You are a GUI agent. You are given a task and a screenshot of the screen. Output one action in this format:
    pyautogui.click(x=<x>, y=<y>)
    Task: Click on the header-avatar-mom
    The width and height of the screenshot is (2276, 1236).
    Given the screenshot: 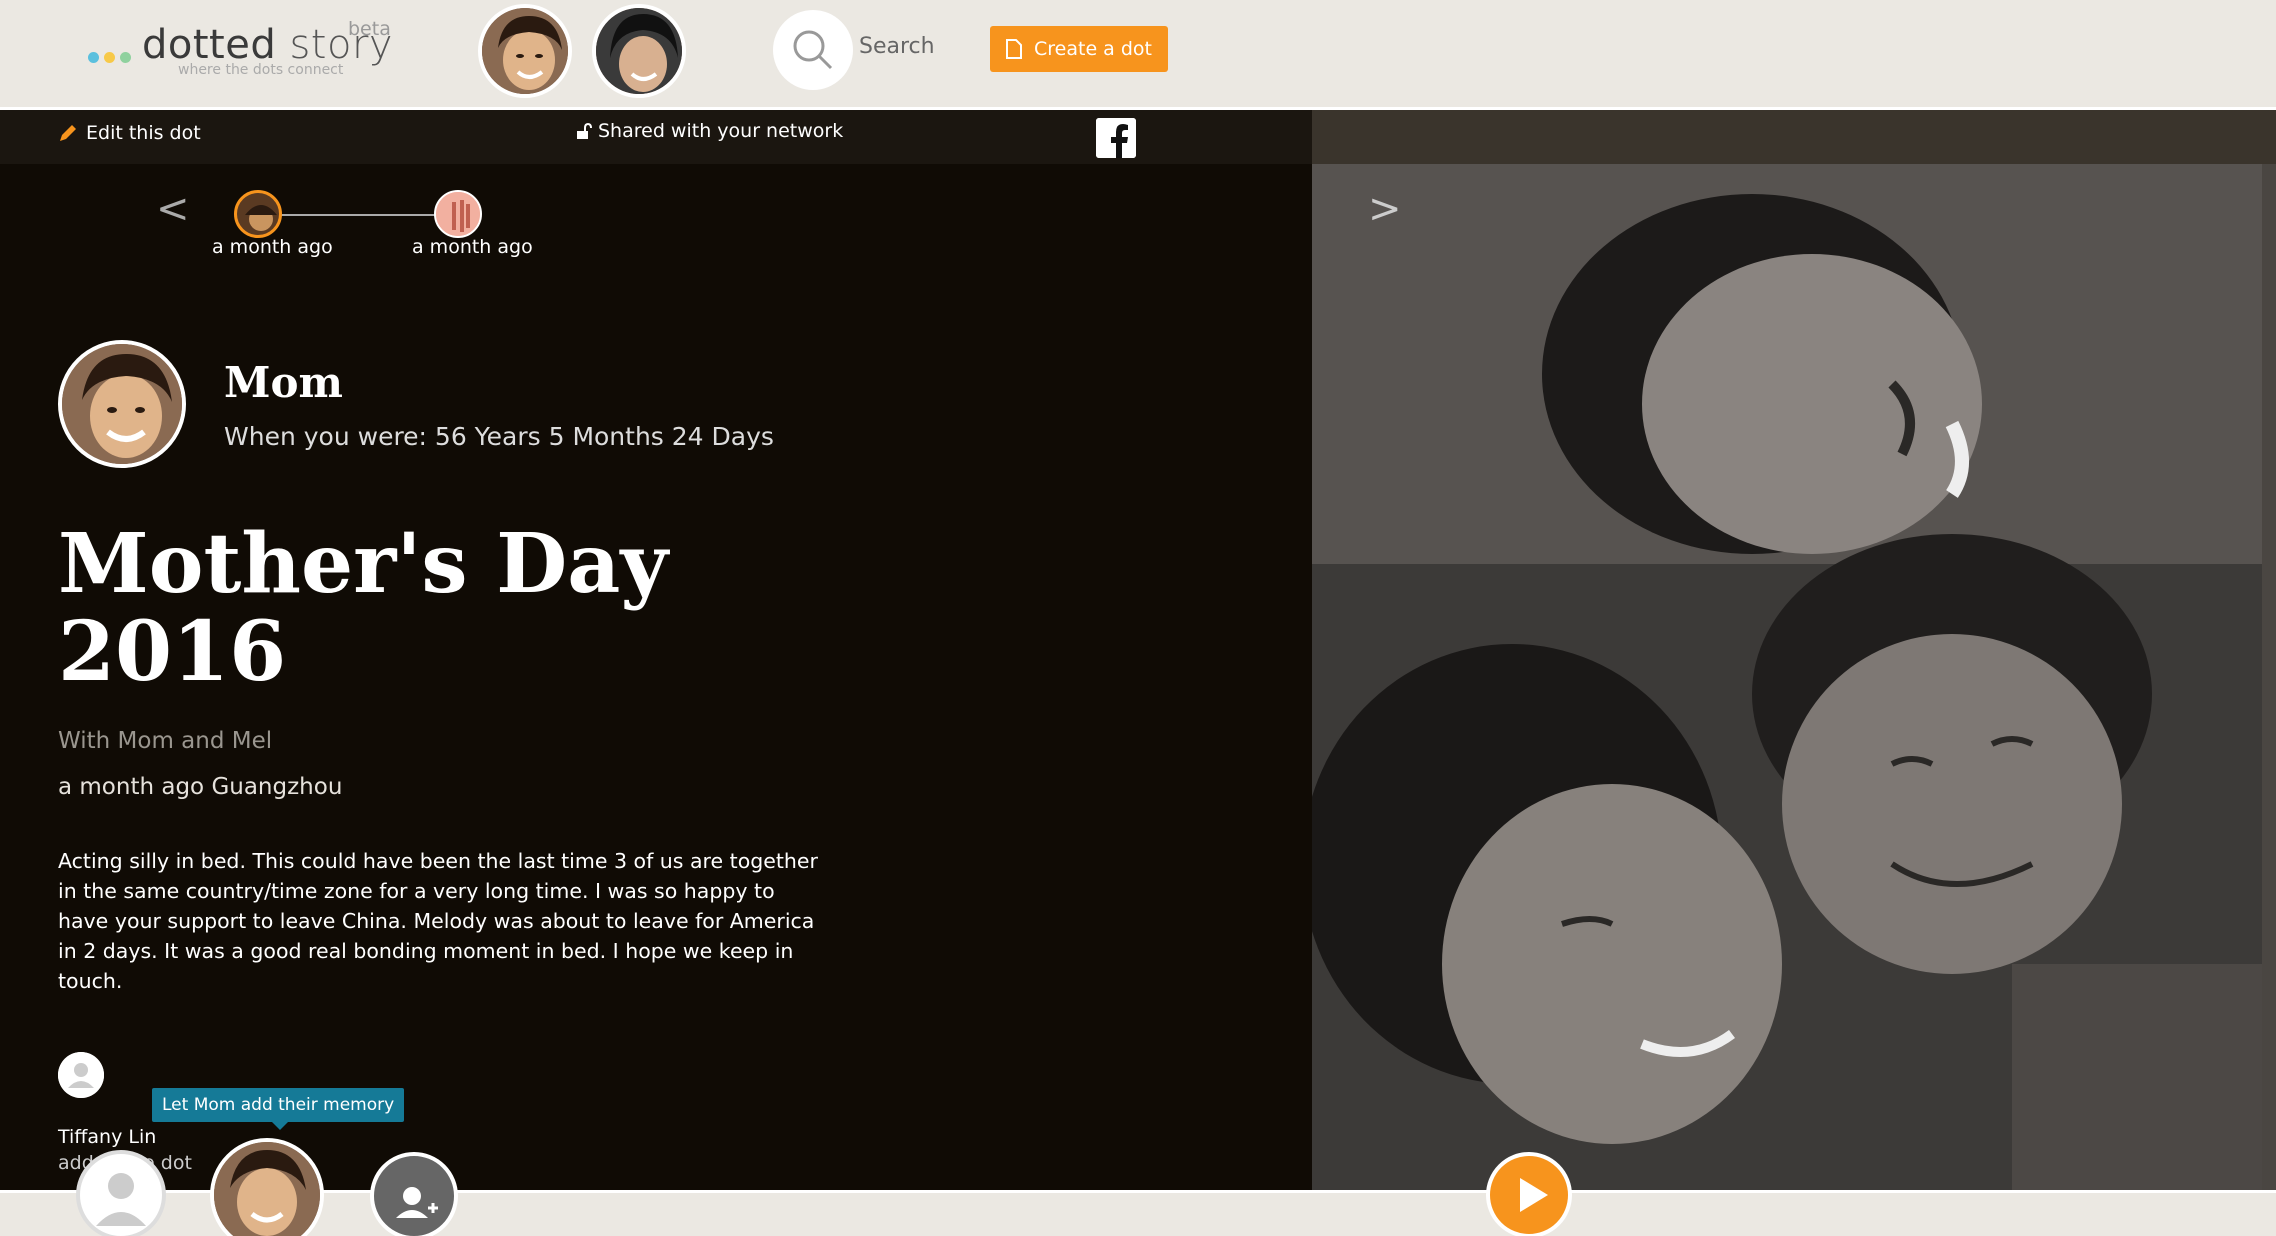 What is the action you would take?
    pyautogui.click(x=525, y=51)
    